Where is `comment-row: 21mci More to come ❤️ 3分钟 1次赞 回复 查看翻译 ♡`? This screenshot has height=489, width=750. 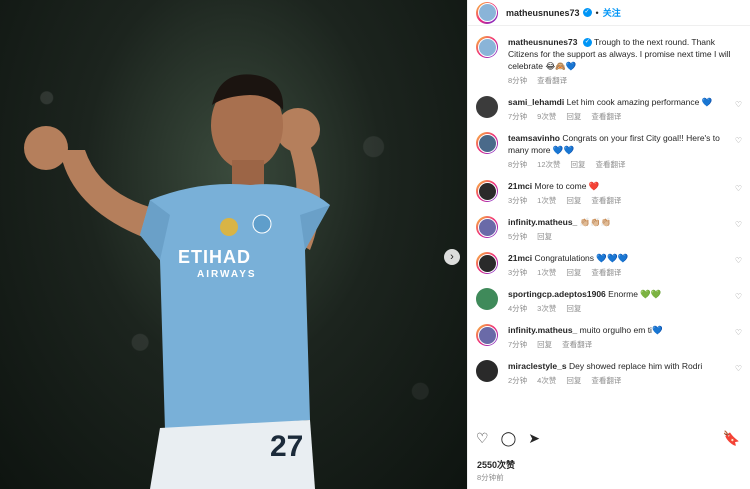
comment-row: 21mci More to come ❤️ 3分钟 1次赞 回复 查看翻译 ♡ is located at coordinates (609, 192).